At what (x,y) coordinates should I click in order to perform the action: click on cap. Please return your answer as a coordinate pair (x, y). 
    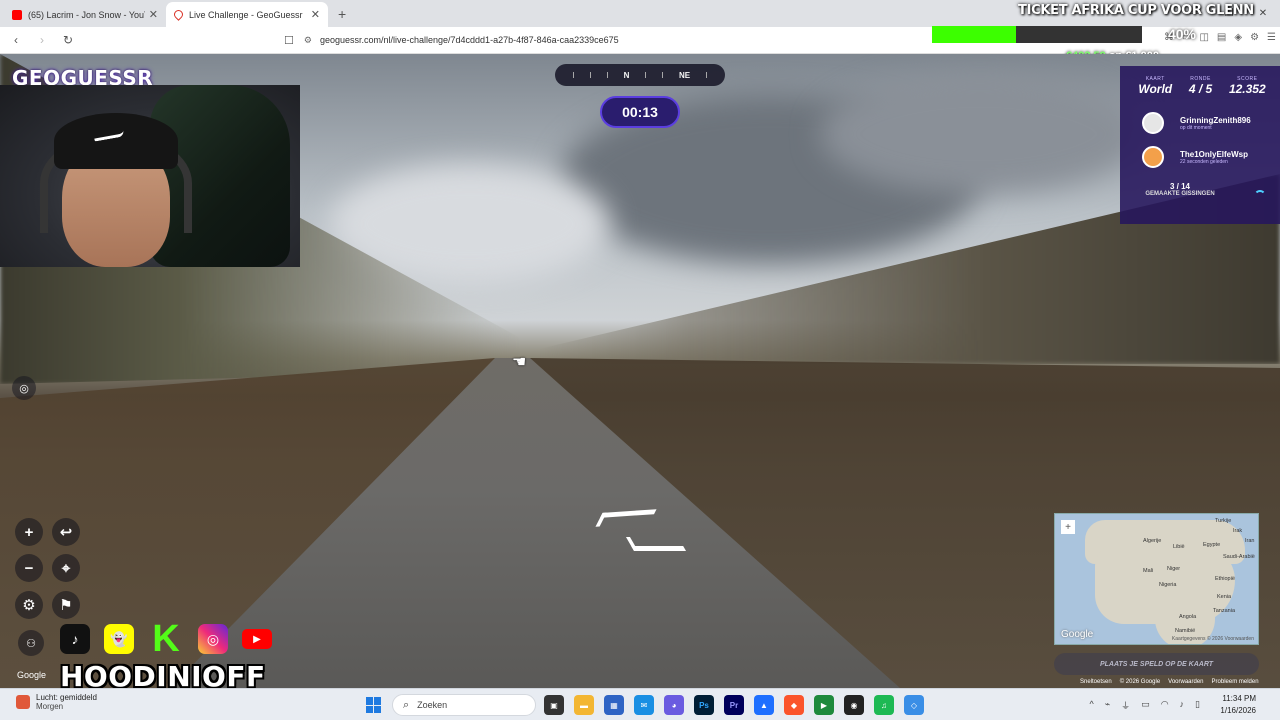
    Looking at the image, I should click on (116, 141).